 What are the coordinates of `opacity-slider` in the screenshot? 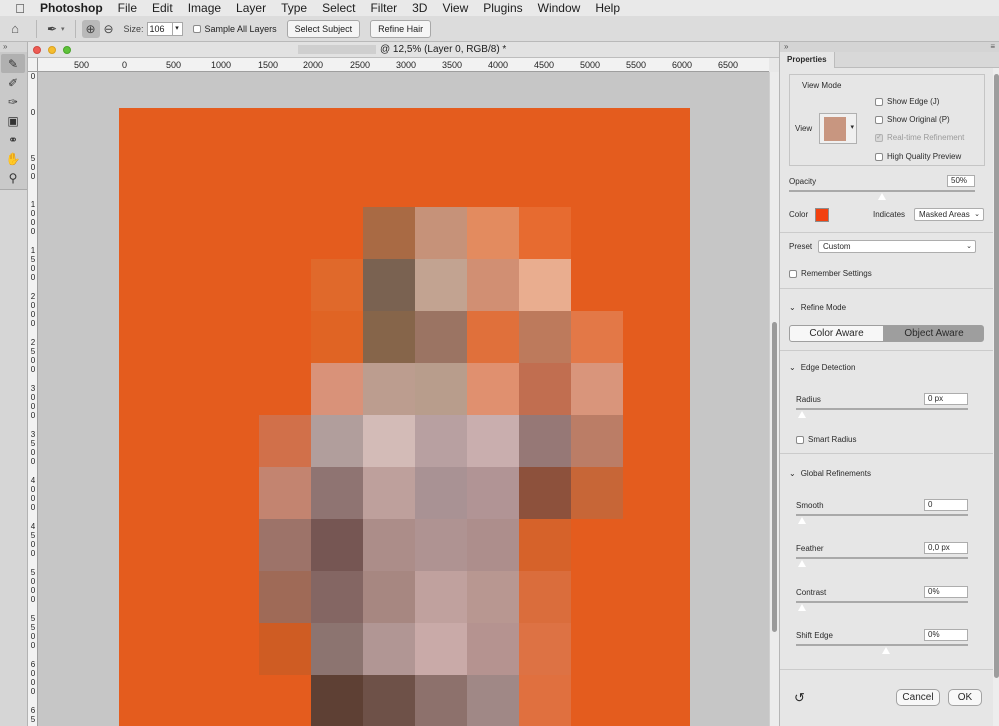 It's located at (882, 191).